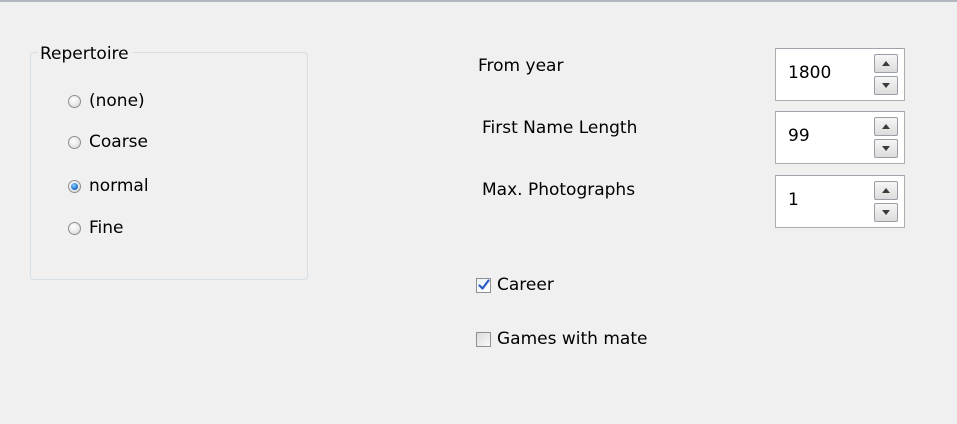 The height and width of the screenshot is (424, 957). I want to click on radio-option-fine: Fine, so click(96, 228).